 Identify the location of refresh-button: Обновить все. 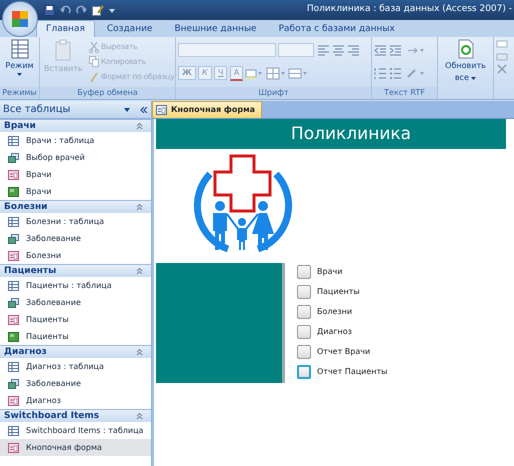
(465, 61).